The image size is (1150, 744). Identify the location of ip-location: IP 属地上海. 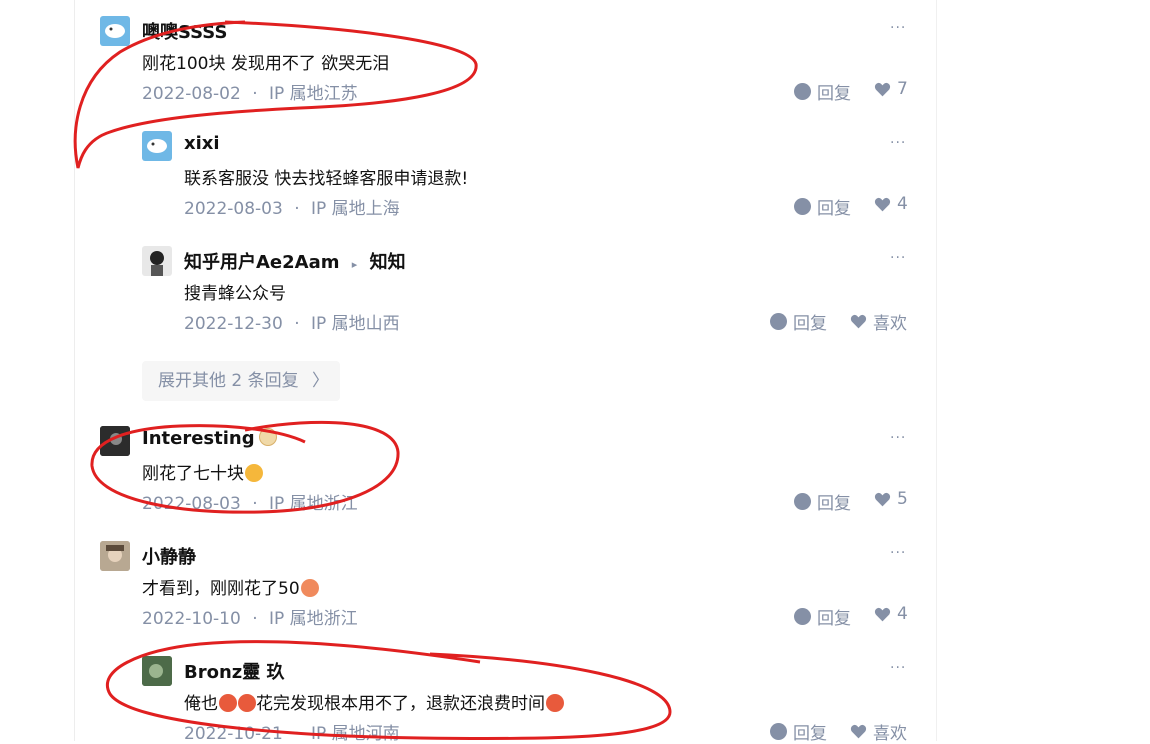
(355, 209).